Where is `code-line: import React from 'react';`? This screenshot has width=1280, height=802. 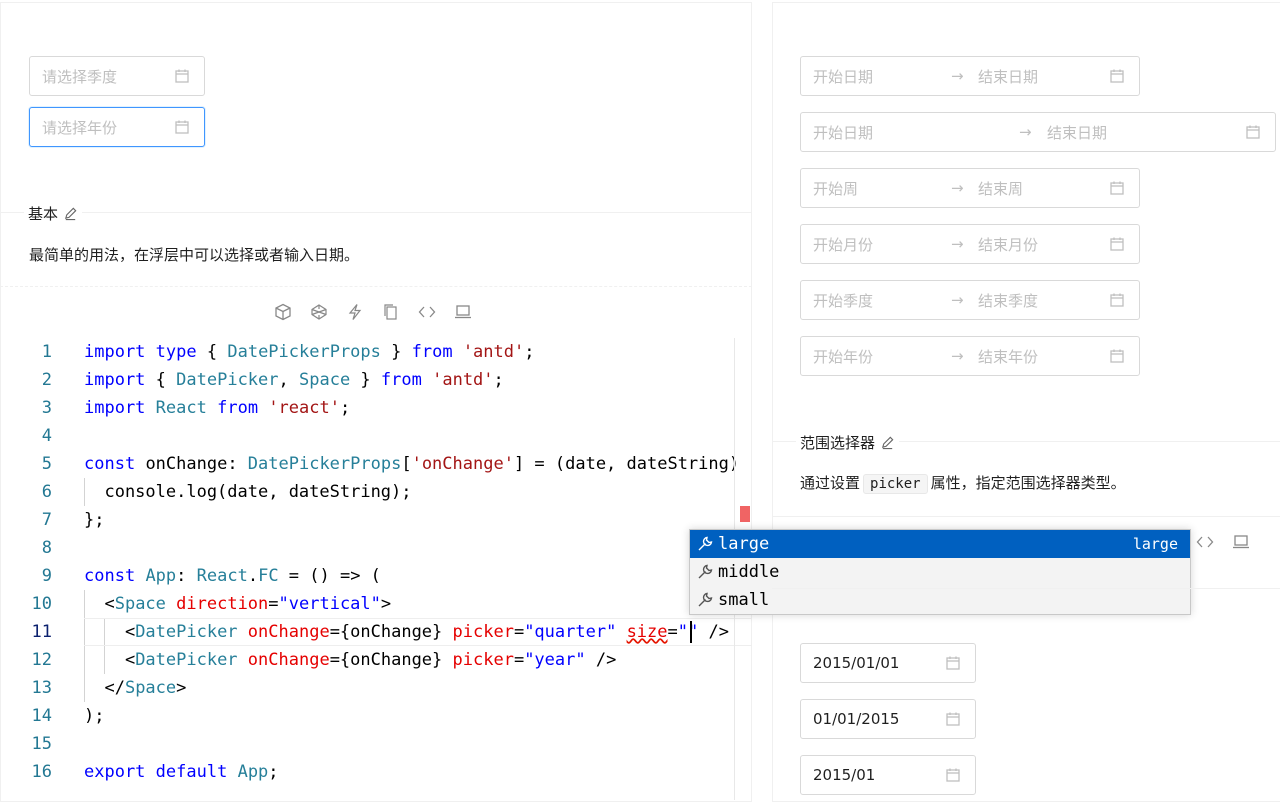 code-line: import React from 'react'; is located at coordinates (217, 408).